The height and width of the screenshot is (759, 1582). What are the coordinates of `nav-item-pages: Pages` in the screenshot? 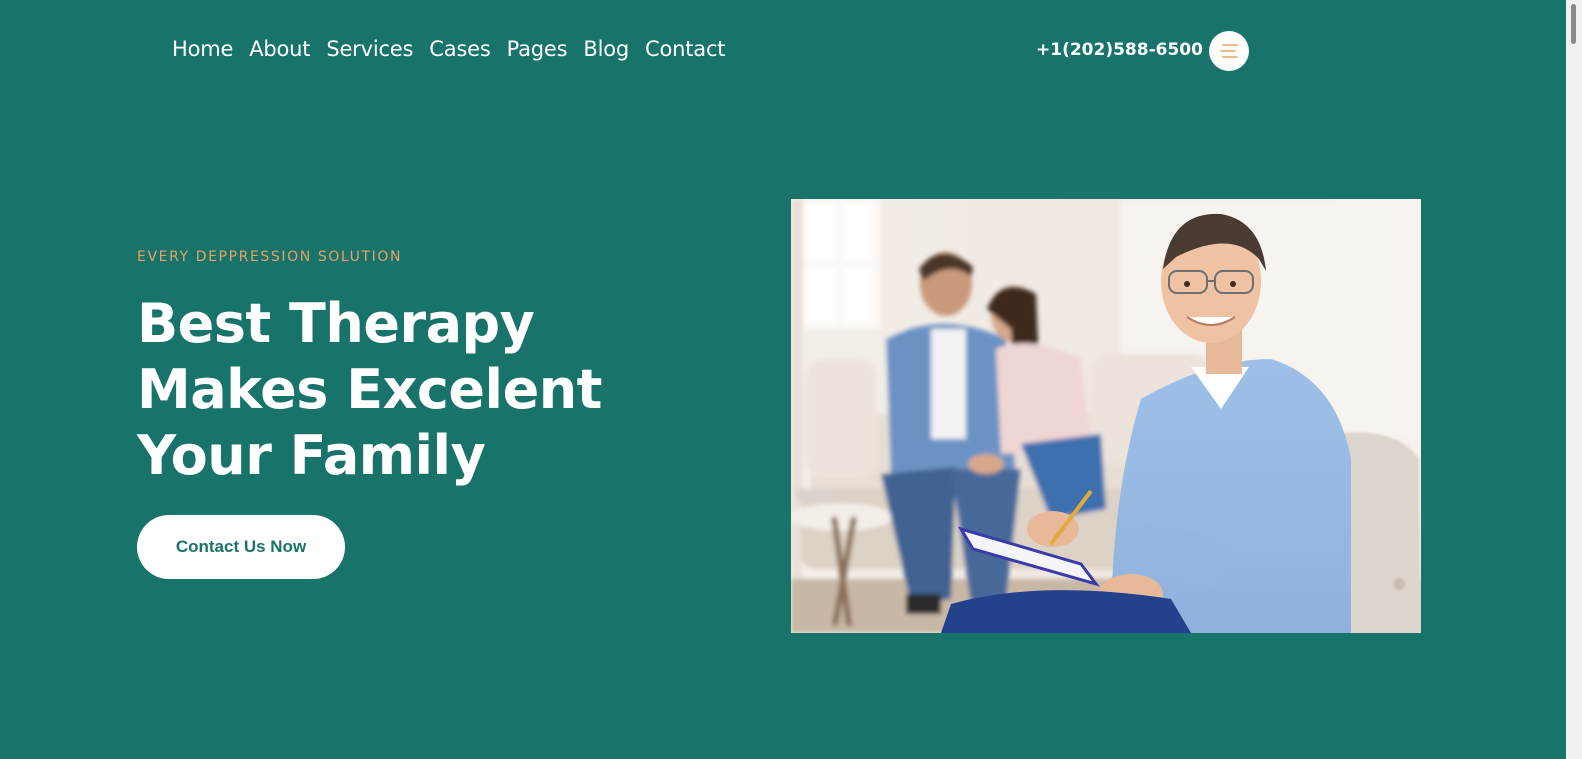 It's located at (537, 49).